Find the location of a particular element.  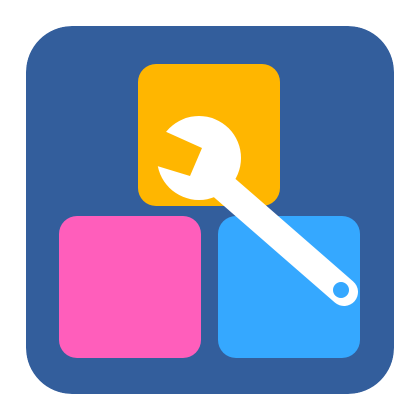

wrench-hole is located at coordinates (341, 290).